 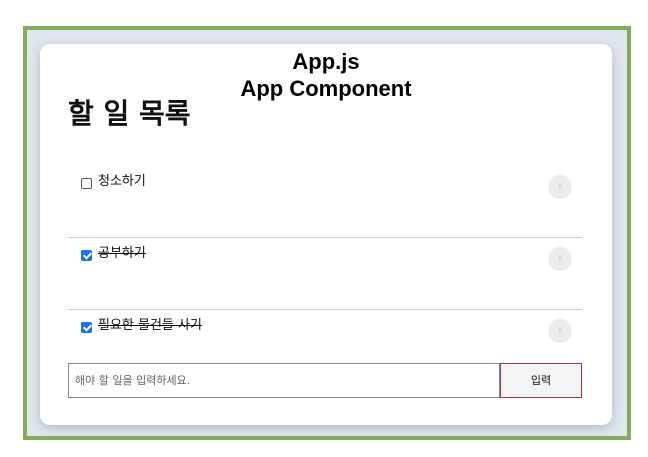 What do you see at coordinates (284, 380) in the screenshot?
I see `todo-input` at bounding box center [284, 380].